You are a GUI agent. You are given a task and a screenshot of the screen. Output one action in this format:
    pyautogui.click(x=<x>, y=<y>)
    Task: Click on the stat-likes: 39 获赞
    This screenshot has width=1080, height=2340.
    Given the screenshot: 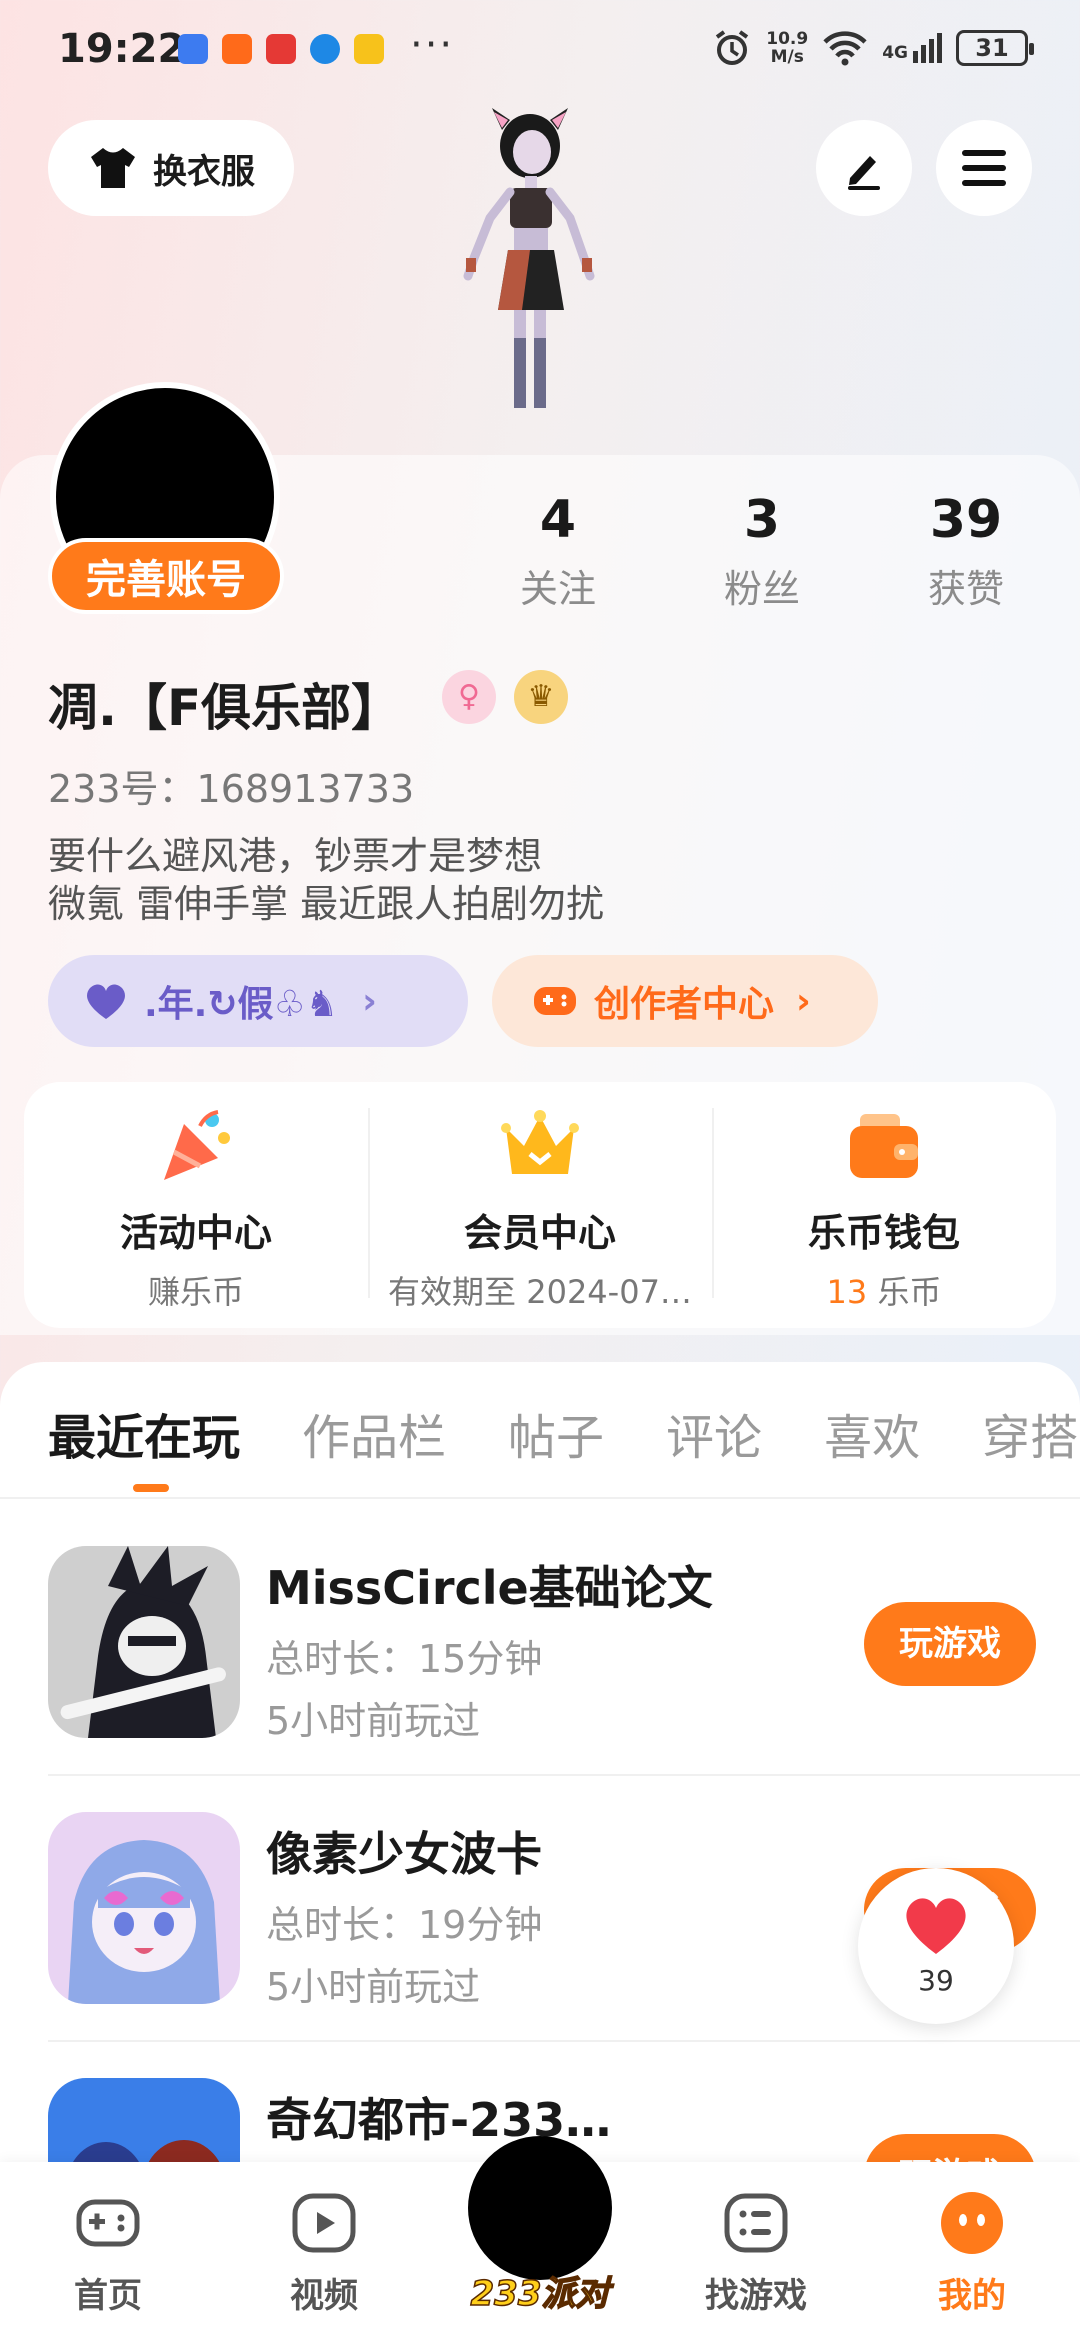 What is the action you would take?
    pyautogui.click(x=966, y=551)
    